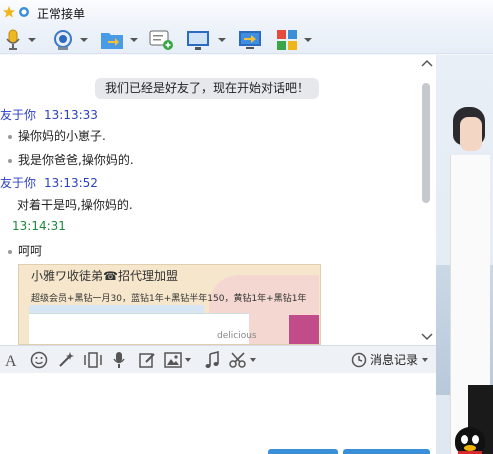  What do you see at coordinates (61, 13) in the screenshot?
I see `status-label: 正常接单` at bounding box center [61, 13].